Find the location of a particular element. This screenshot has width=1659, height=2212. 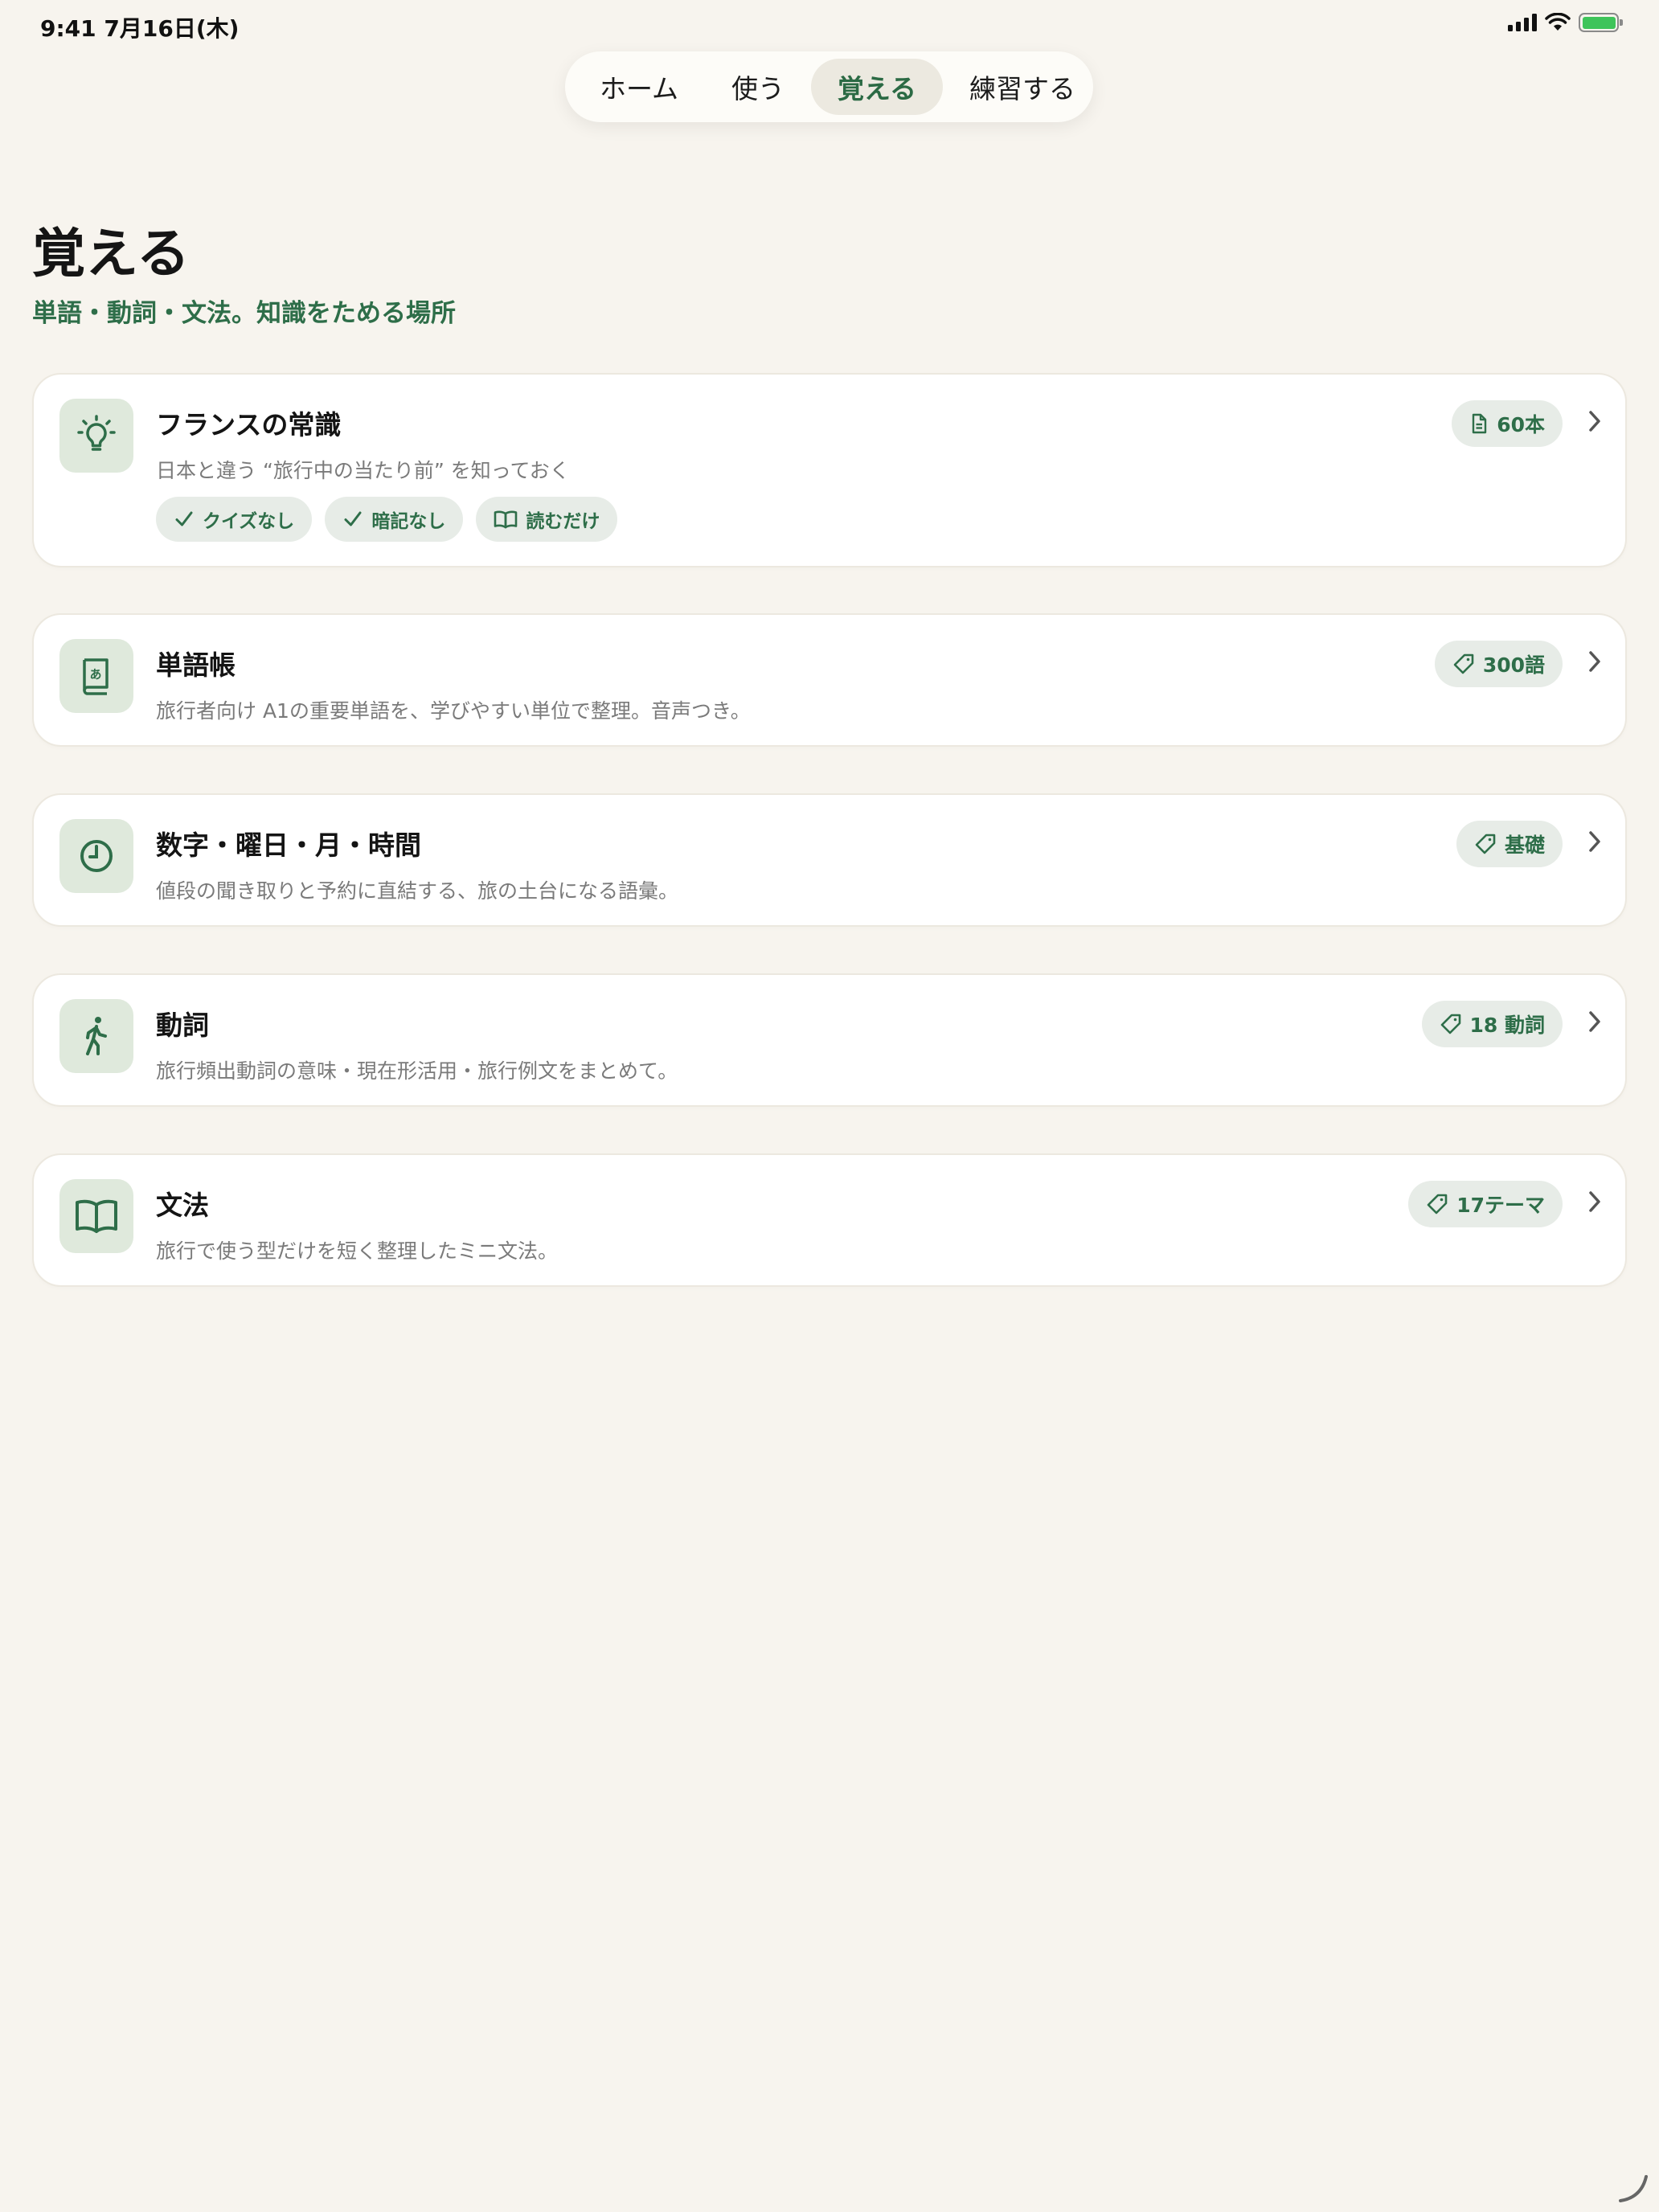

chip-no-quiz: クイズなし is located at coordinates (234, 519).